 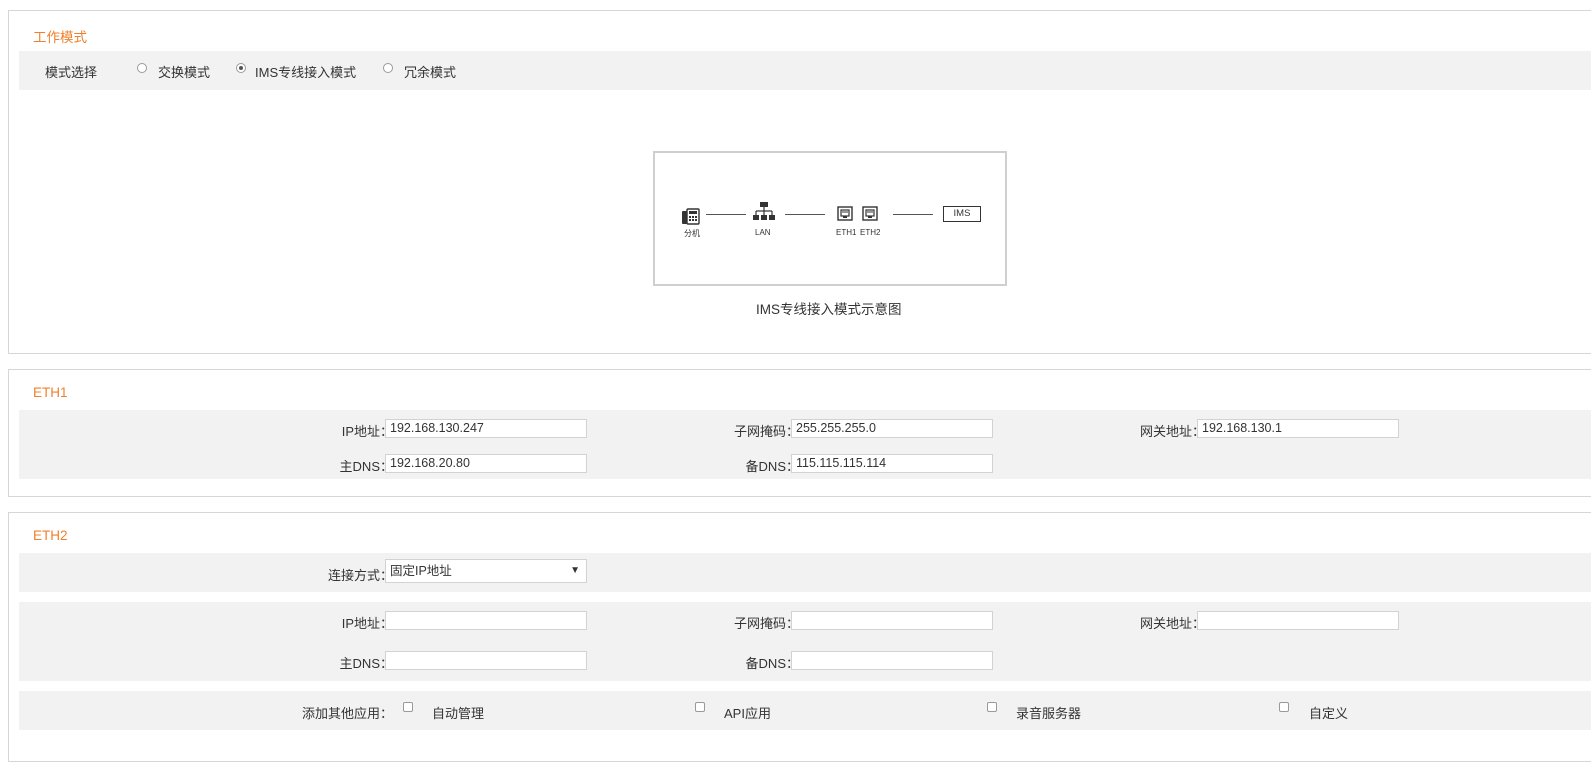 I want to click on diagram-caption: IMS专线接入模式示意图, so click(x=829, y=309).